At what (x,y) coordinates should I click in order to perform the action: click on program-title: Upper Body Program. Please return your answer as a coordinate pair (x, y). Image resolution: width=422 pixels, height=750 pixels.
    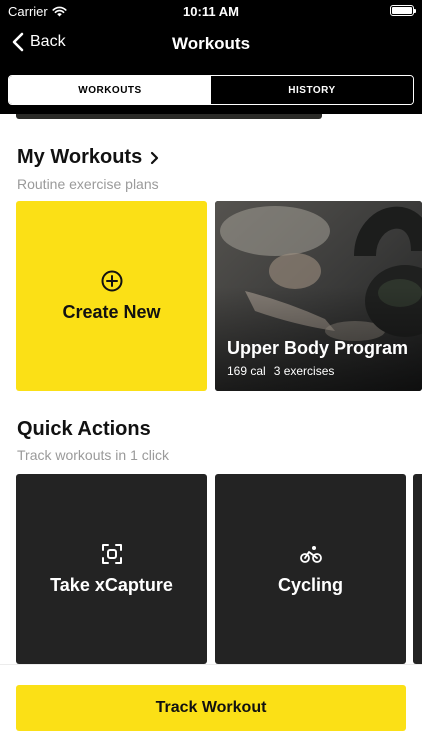
    Looking at the image, I should click on (318, 348).